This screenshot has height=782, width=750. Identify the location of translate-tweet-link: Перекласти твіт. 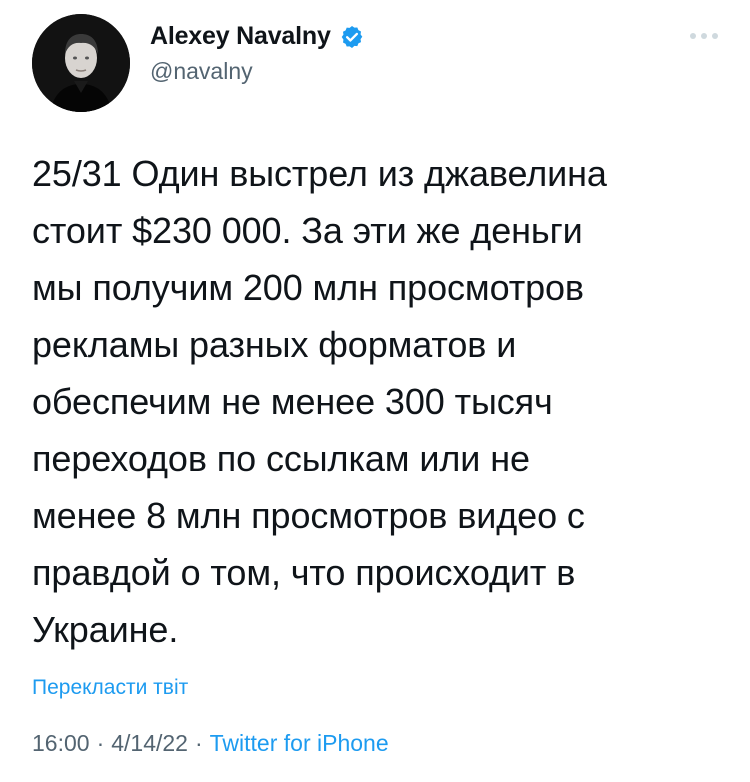
(110, 688).